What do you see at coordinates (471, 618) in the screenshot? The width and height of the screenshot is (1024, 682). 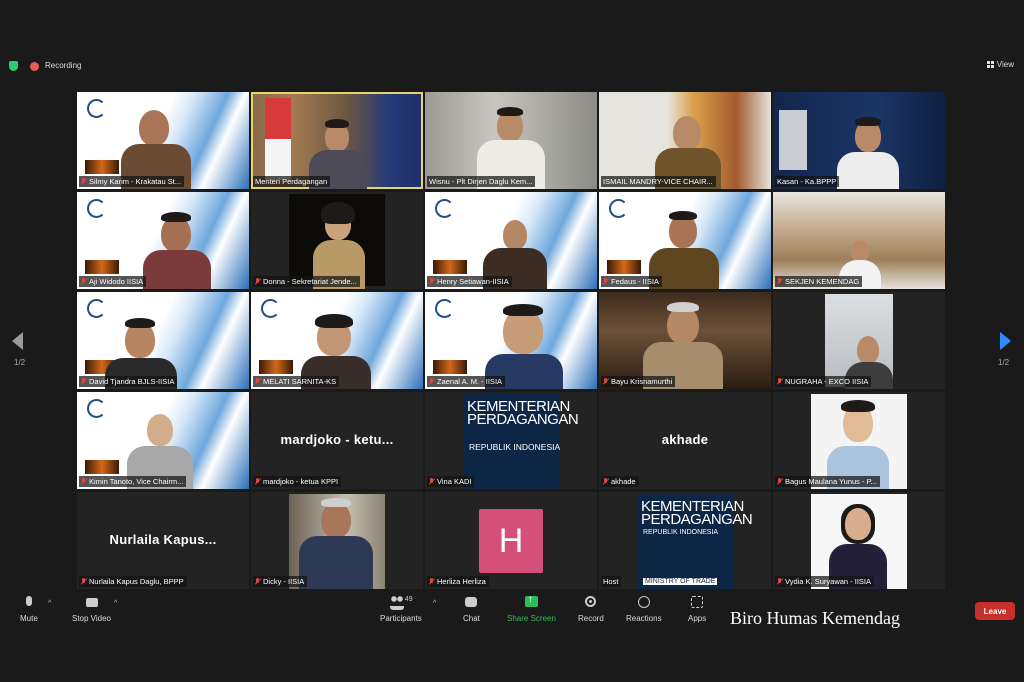 I see `chat-label: Chat` at bounding box center [471, 618].